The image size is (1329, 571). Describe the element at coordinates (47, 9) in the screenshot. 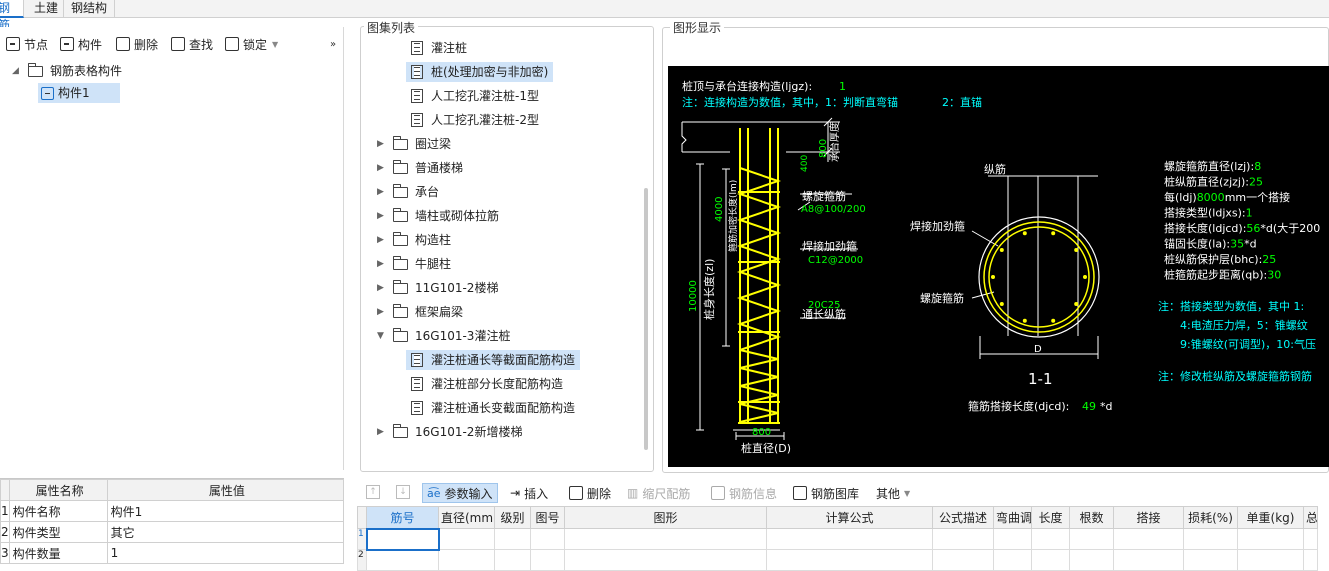

I see `tab-civil: 土建` at that location.